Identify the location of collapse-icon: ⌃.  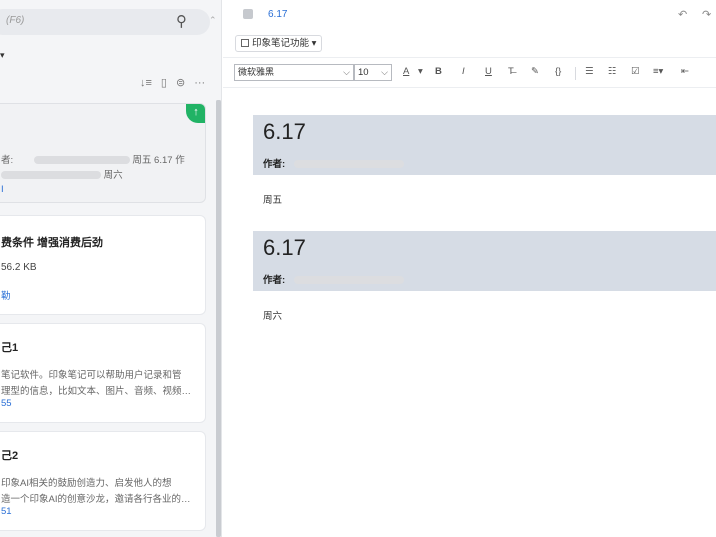
(213, 20).